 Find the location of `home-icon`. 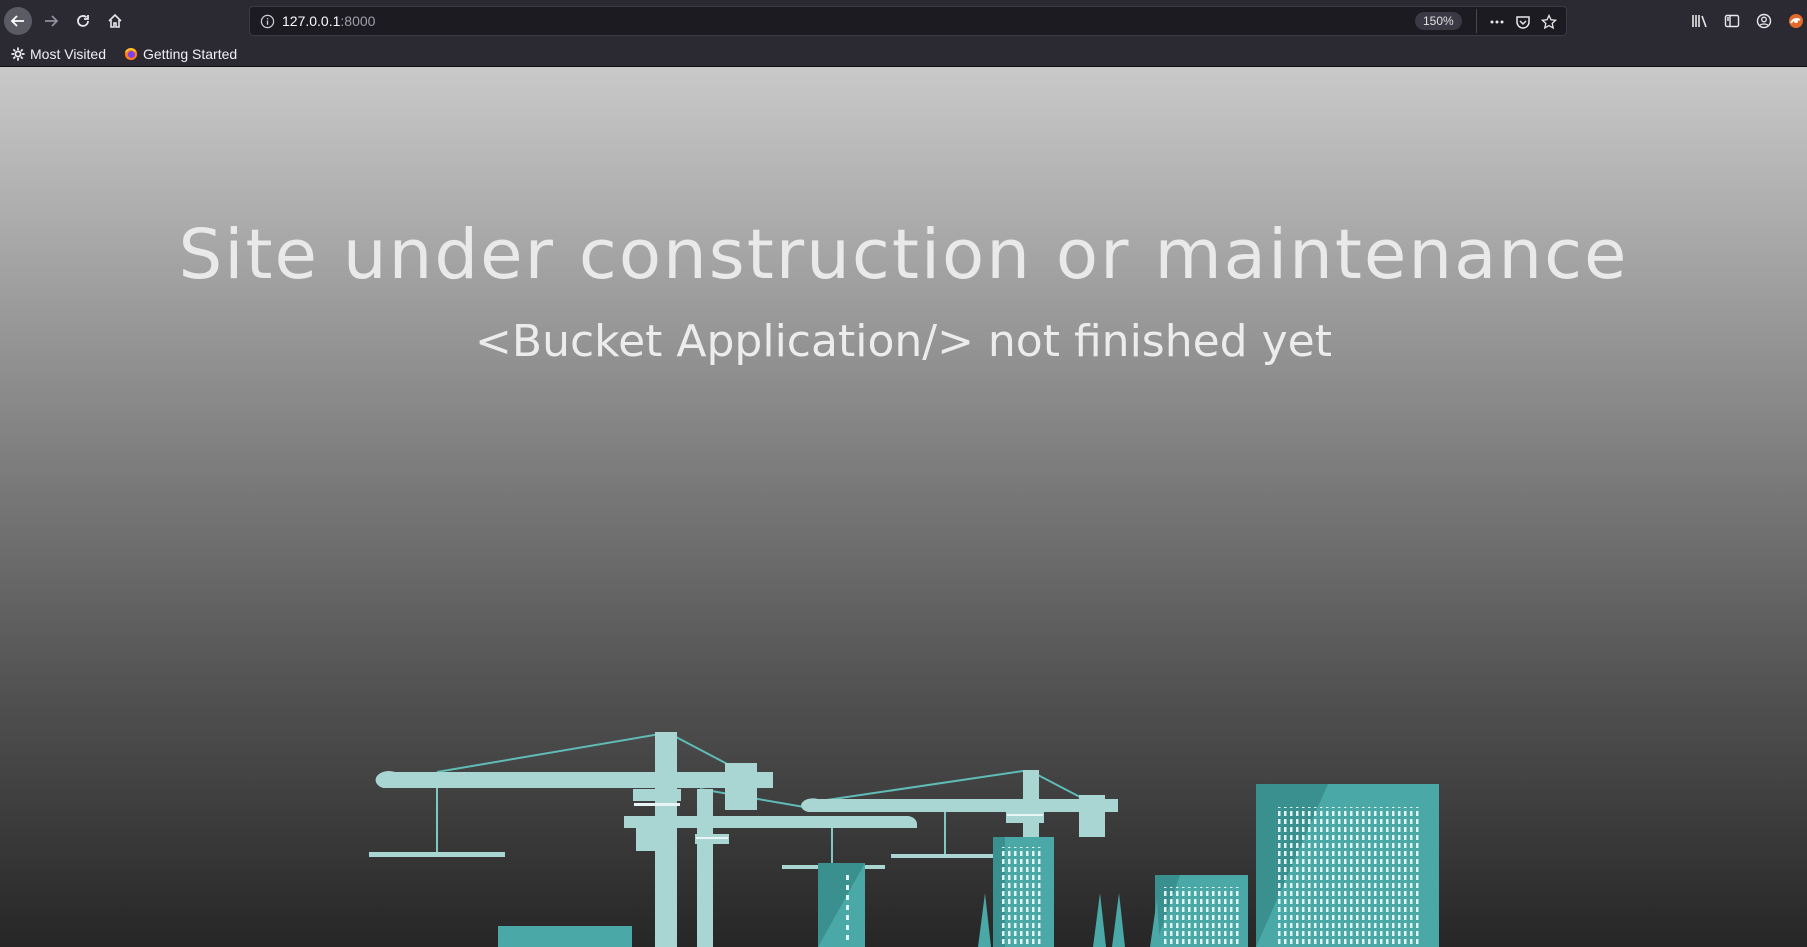

home-icon is located at coordinates (115, 20).